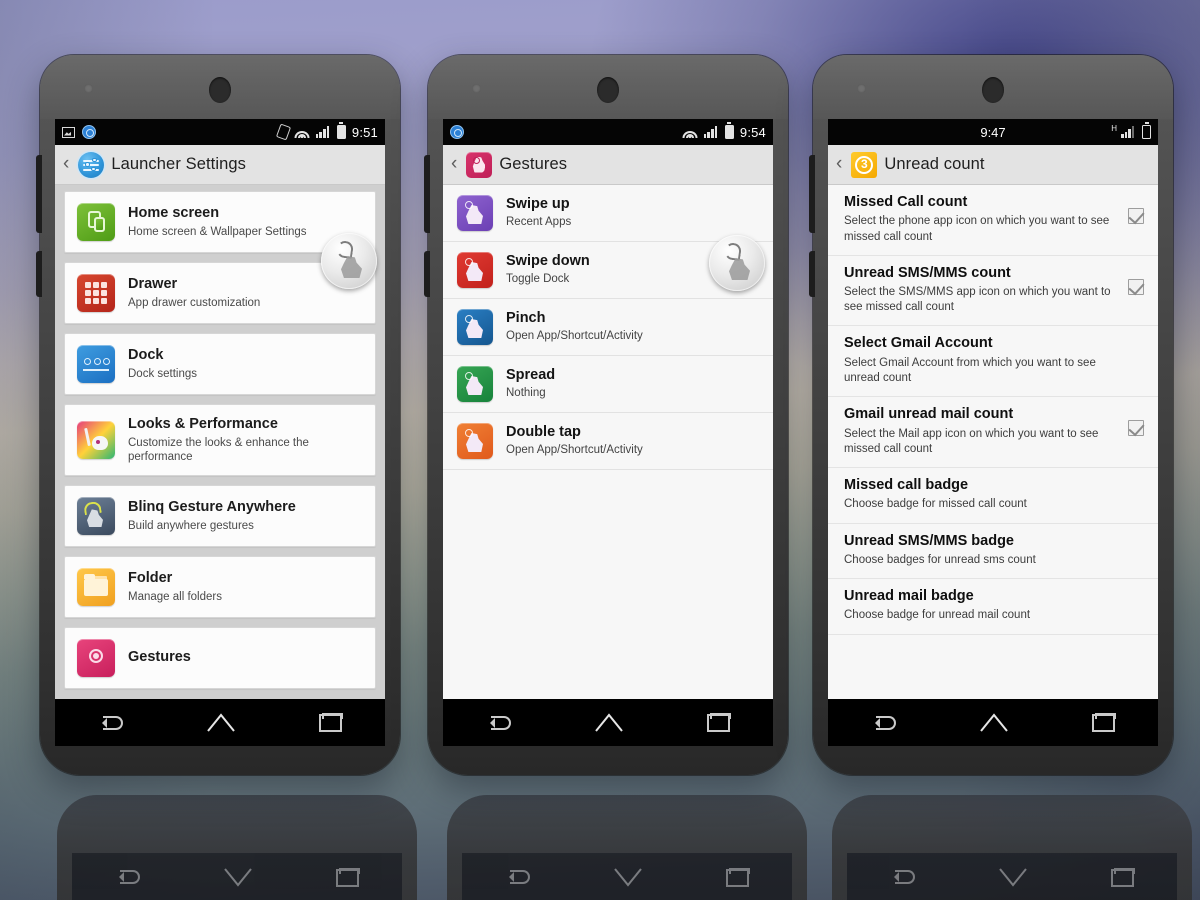 This screenshot has width=1200, height=900. Describe the element at coordinates (538, 279) in the screenshot. I see `list-item-subtitle: Toggle Dock` at that location.